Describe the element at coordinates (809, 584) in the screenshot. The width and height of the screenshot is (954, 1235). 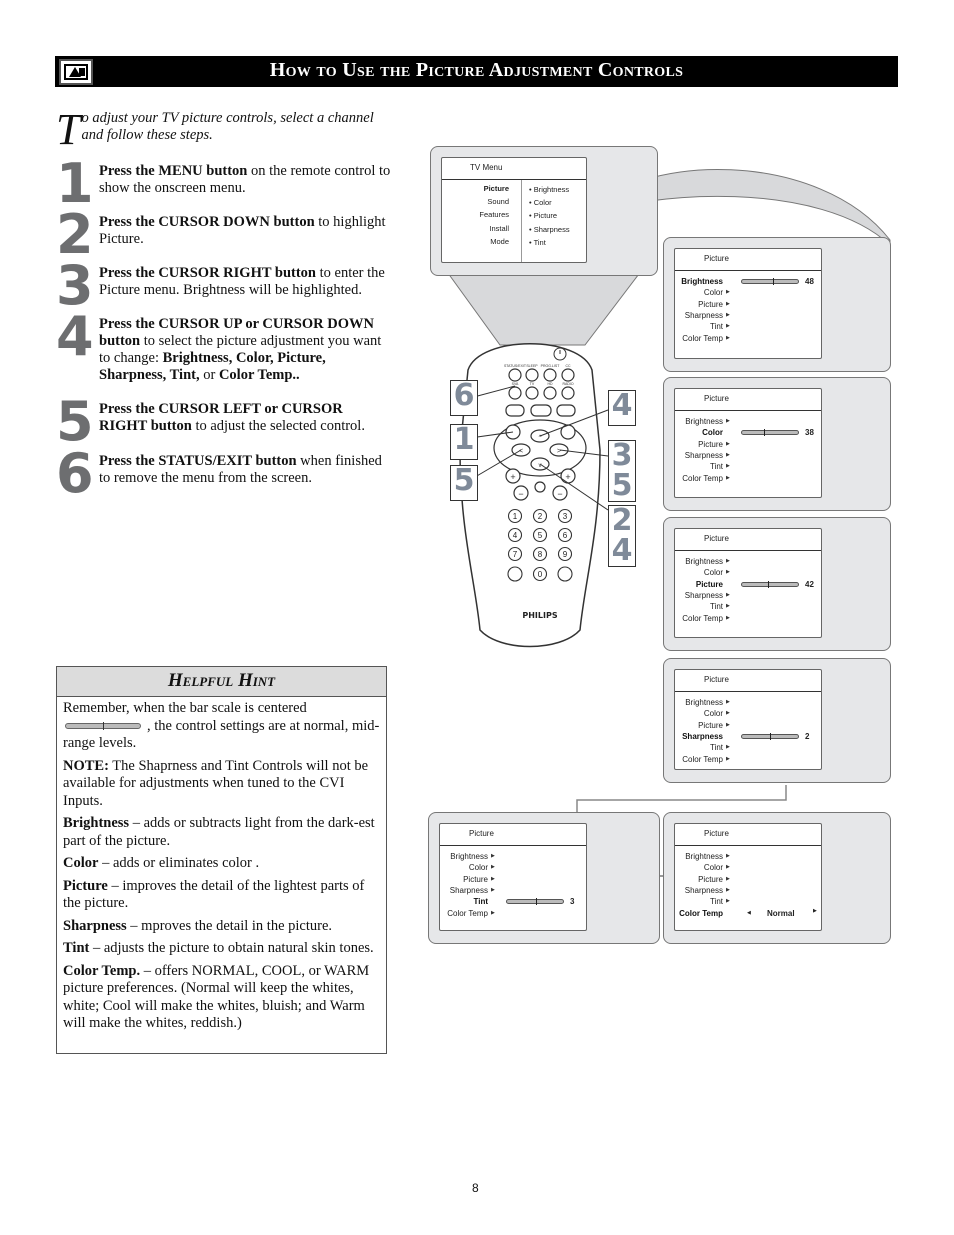
I see `slider-value: 42` at that location.